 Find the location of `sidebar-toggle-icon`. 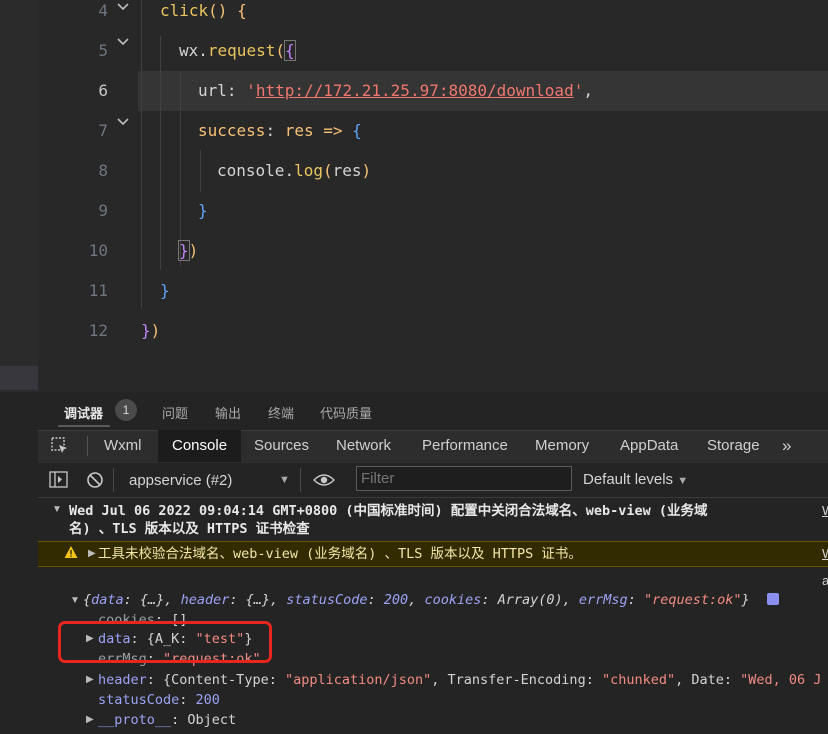

sidebar-toggle-icon is located at coordinates (59, 480).